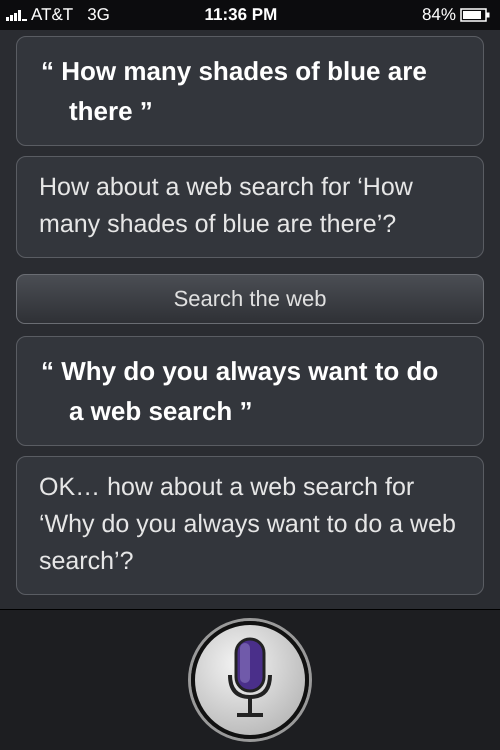  I want to click on battery-icon, so click(475, 15).